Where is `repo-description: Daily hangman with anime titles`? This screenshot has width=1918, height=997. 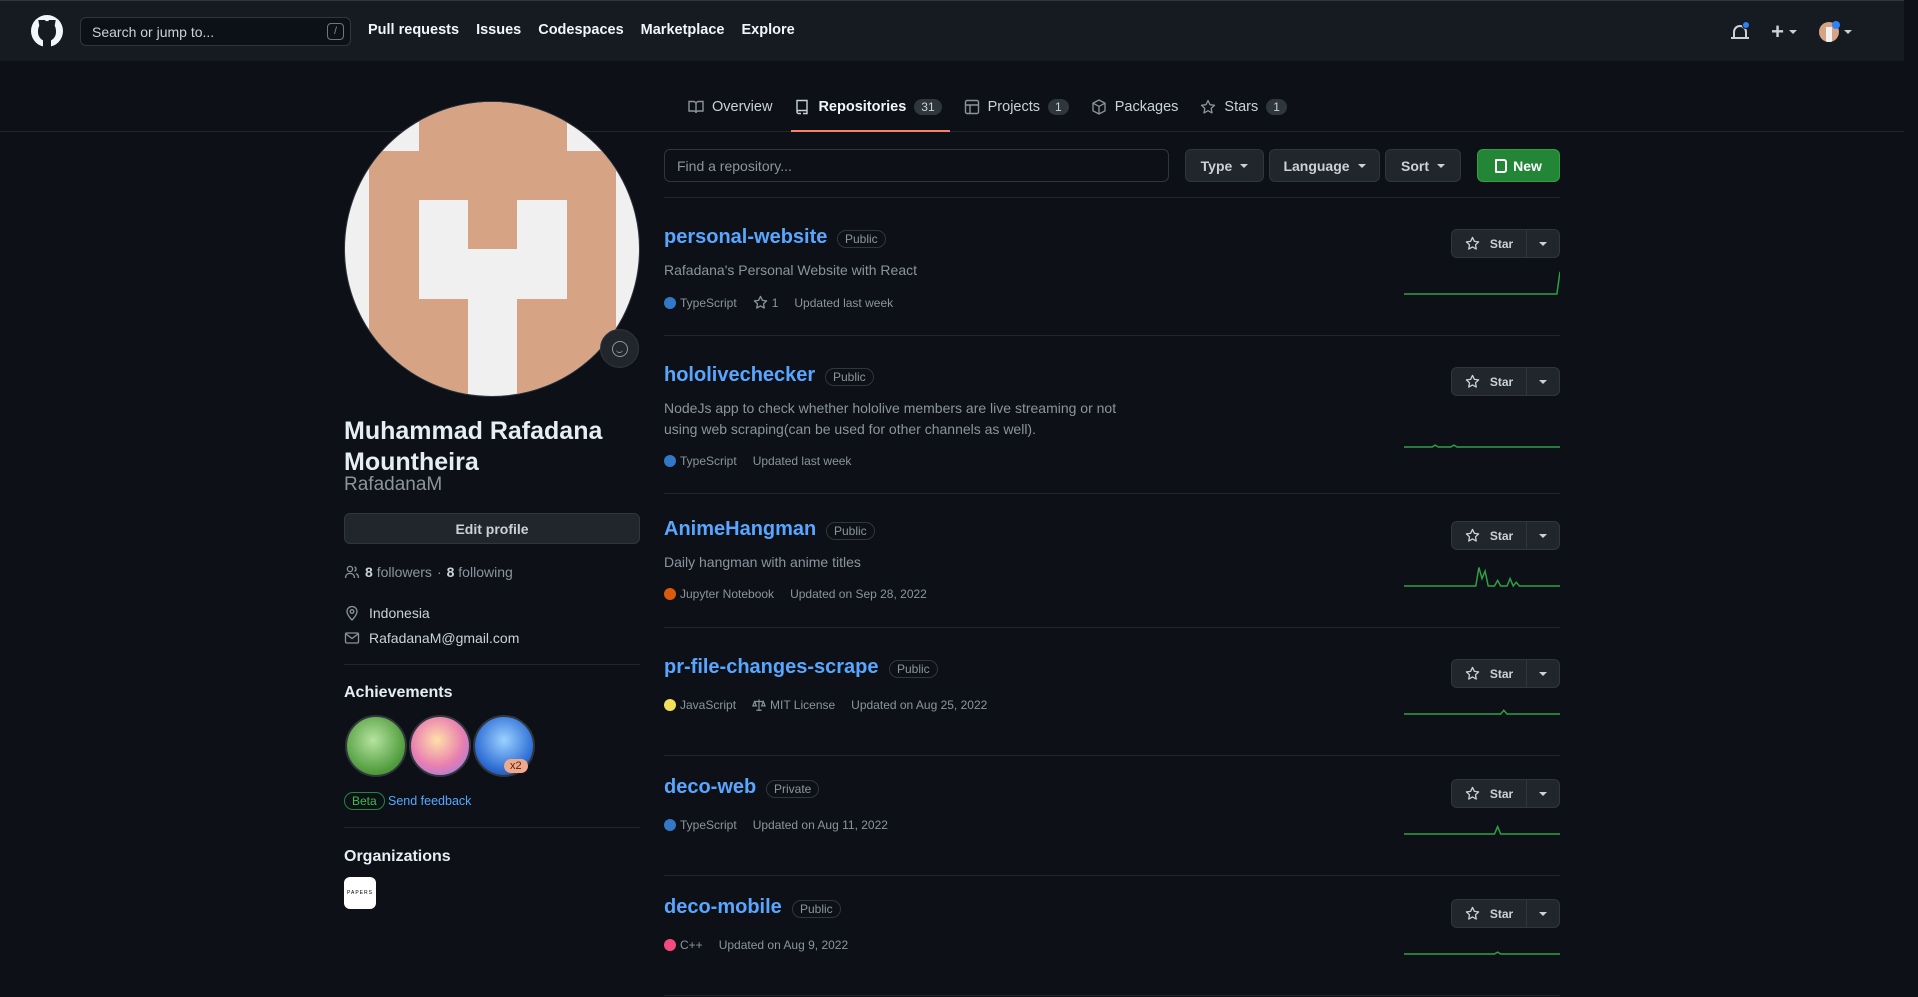
repo-description: Daily hangman with anime titles is located at coordinates (762, 562).